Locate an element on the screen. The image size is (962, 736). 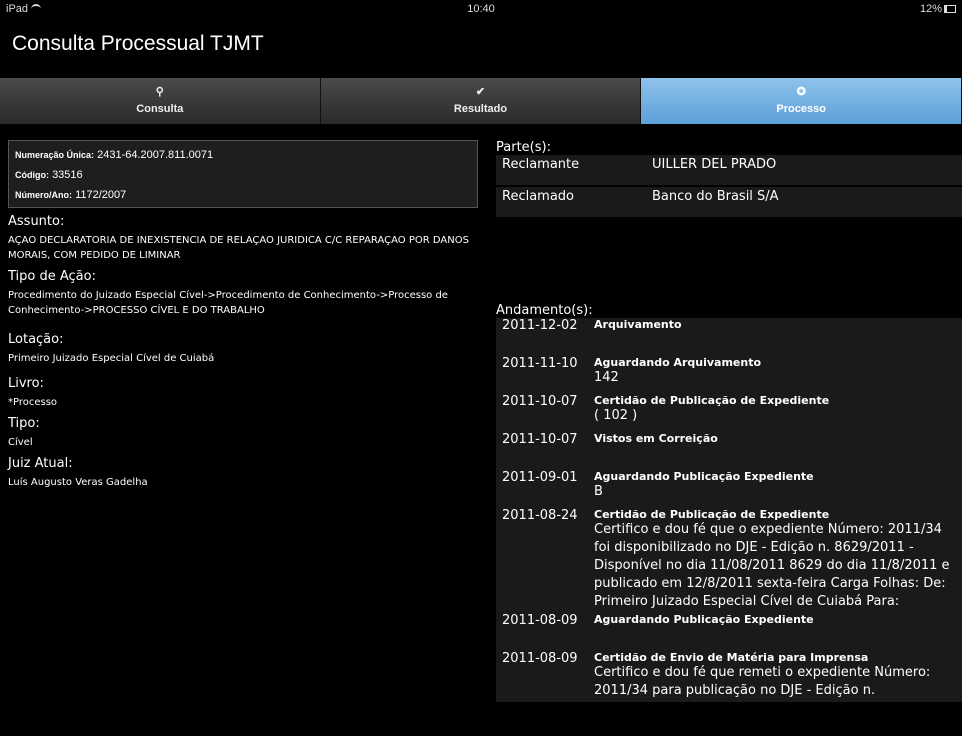
tab-consulta: ⚲ Consulta is located at coordinates (160, 101).